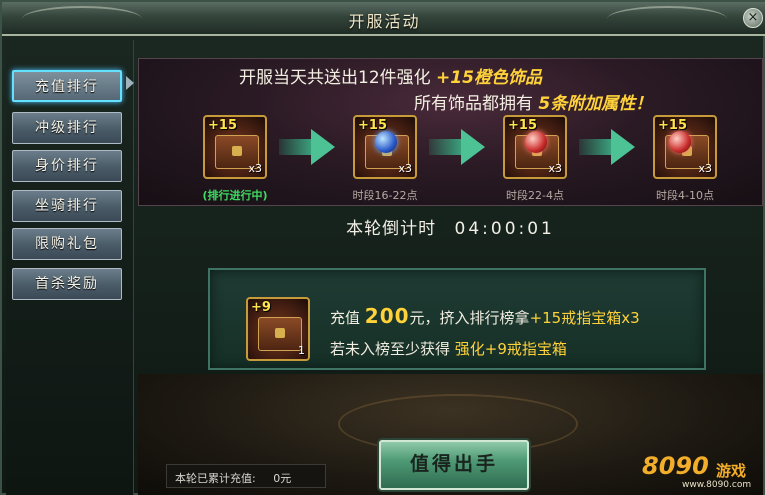  I want to click on banner-line1-highlight: +15橙色饰品, so click(489, 78).